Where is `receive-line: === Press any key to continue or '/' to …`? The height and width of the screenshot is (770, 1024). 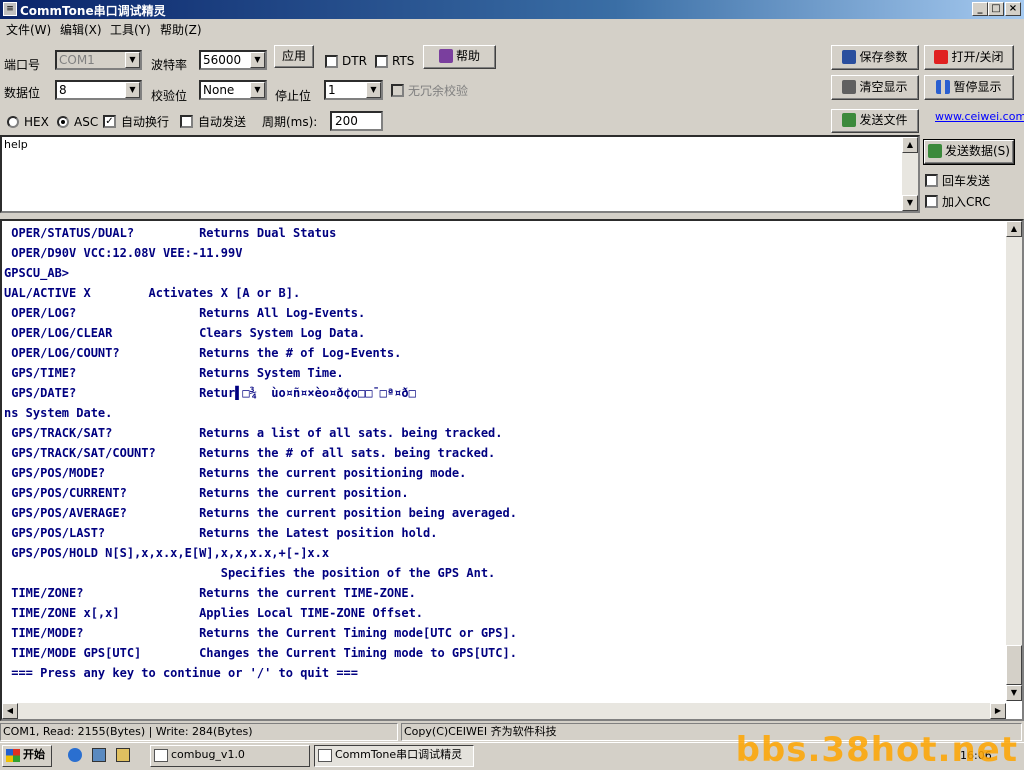 receive-line: === Press any key to continue or '/' to … is located at coordinates (181, 673).